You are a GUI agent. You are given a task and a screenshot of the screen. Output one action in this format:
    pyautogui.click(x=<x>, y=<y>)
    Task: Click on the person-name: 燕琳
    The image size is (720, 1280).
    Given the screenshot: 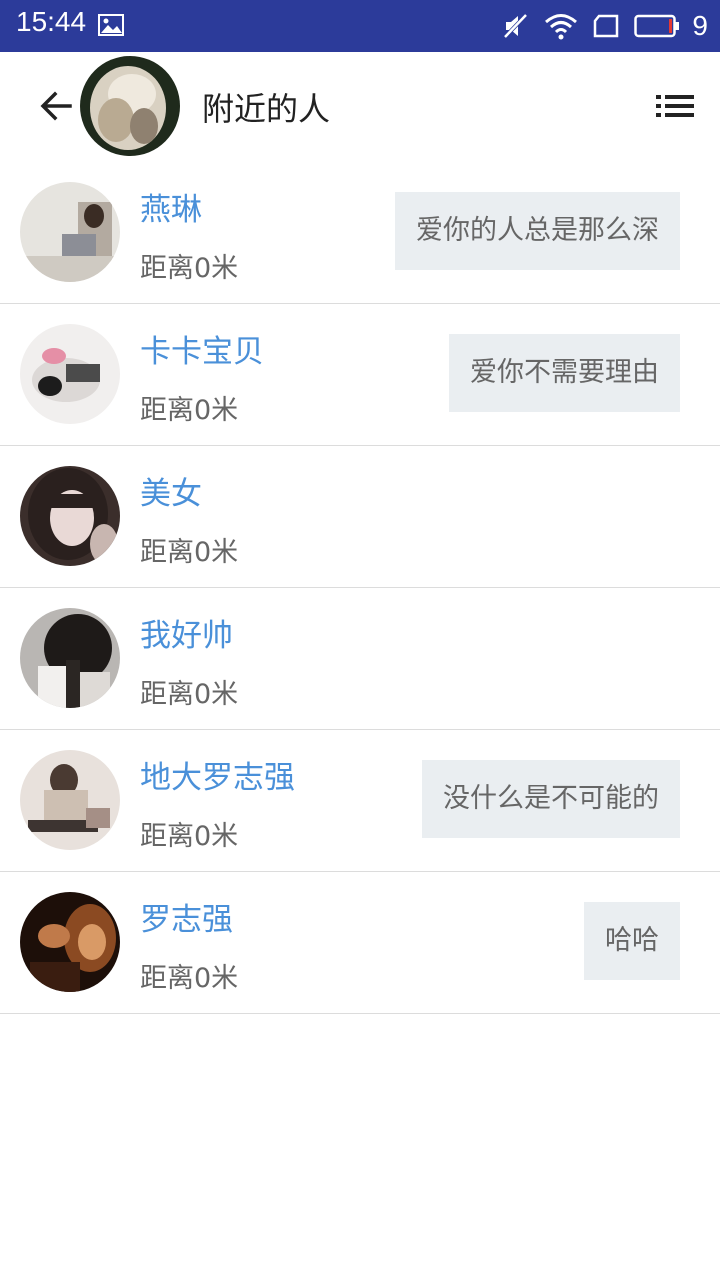 What is the action you would take?
    pyautogui.click(x=171, y=210)
    